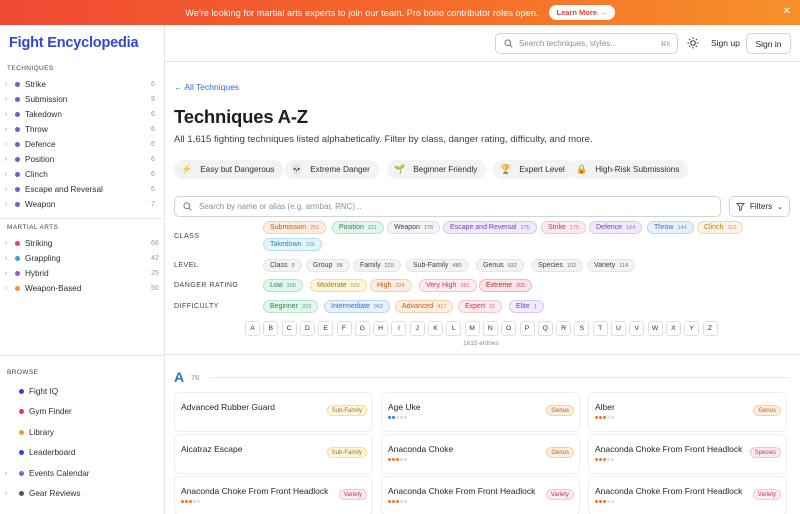 The height and width of the screenshot is (514, 800). I want to click on filters-button: Filters ⌄, so click(759, 206).